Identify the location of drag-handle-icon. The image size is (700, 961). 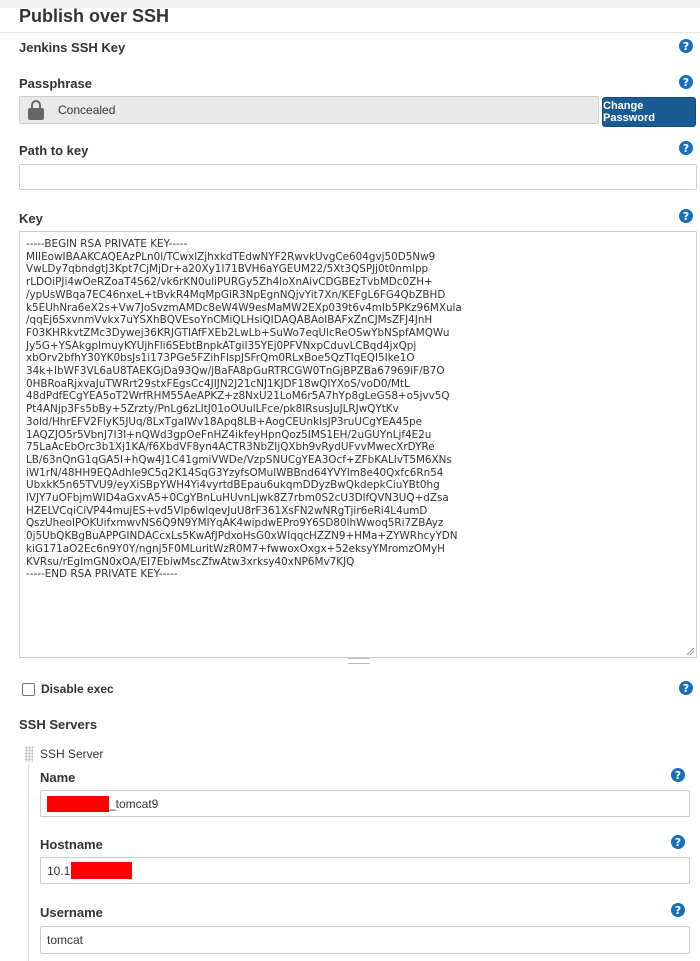
(29, 754).